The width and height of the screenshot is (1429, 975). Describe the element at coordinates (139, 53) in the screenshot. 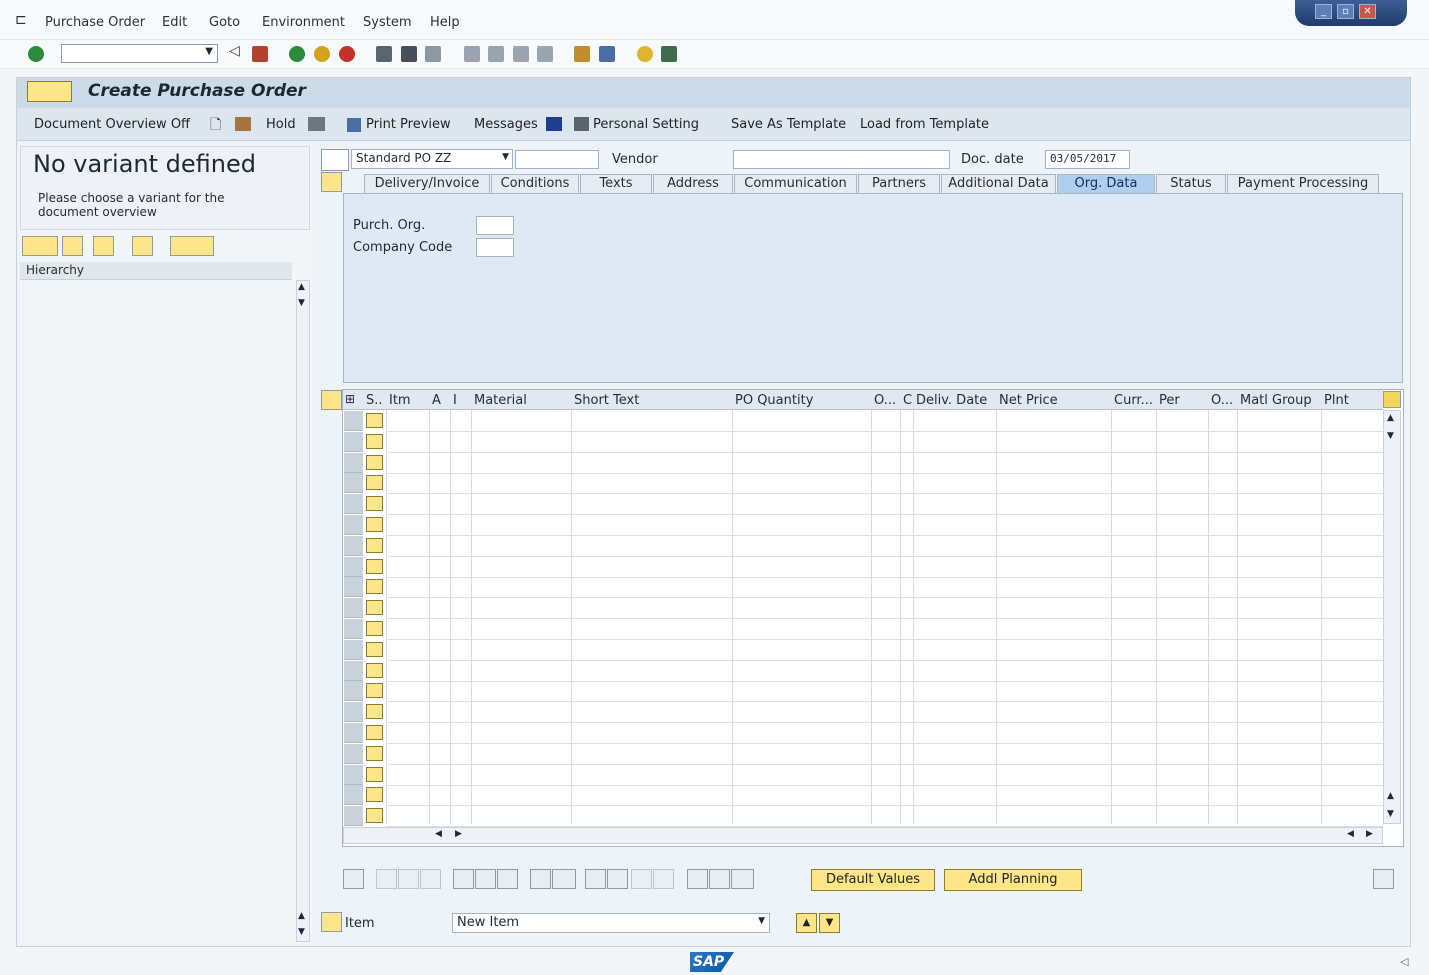

I see `command-field: ▼` at that location.